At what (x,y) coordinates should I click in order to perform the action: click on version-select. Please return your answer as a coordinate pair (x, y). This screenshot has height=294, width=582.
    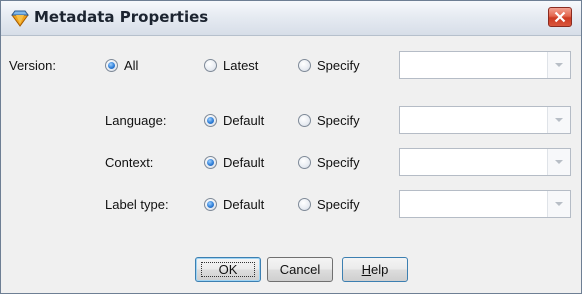
    Looking at the image, I should click on (485, 65).